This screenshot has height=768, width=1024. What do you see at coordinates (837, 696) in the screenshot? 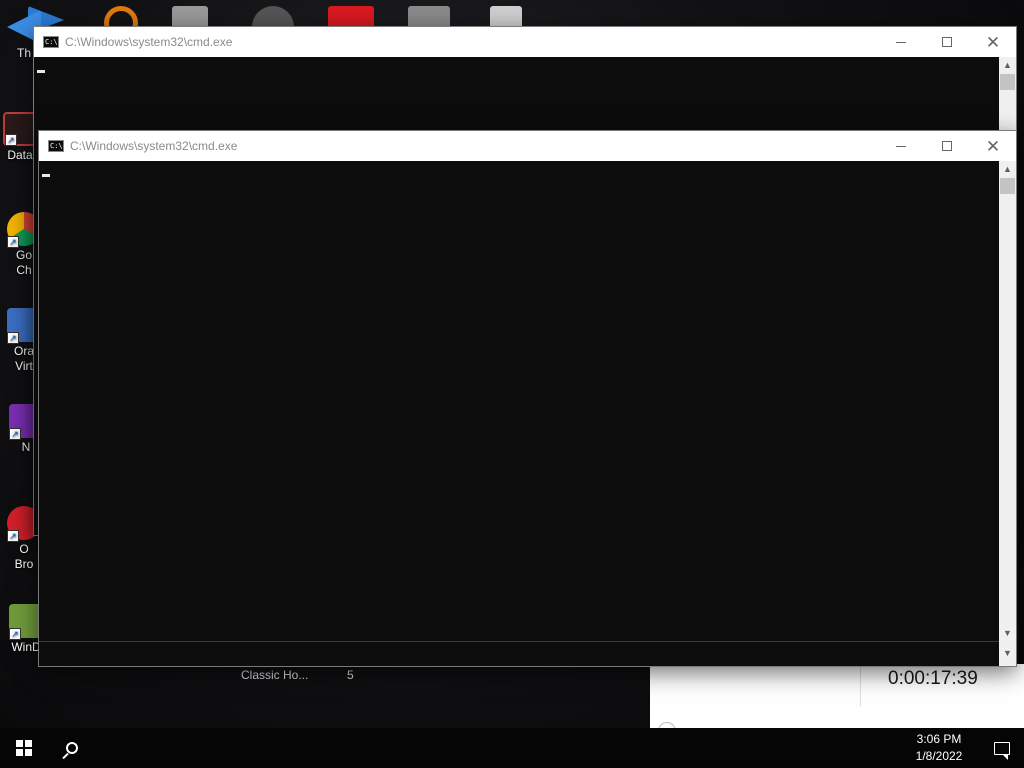
I see `background-timer-panel: 0:00:17:39` at bounding box center [837, 696].